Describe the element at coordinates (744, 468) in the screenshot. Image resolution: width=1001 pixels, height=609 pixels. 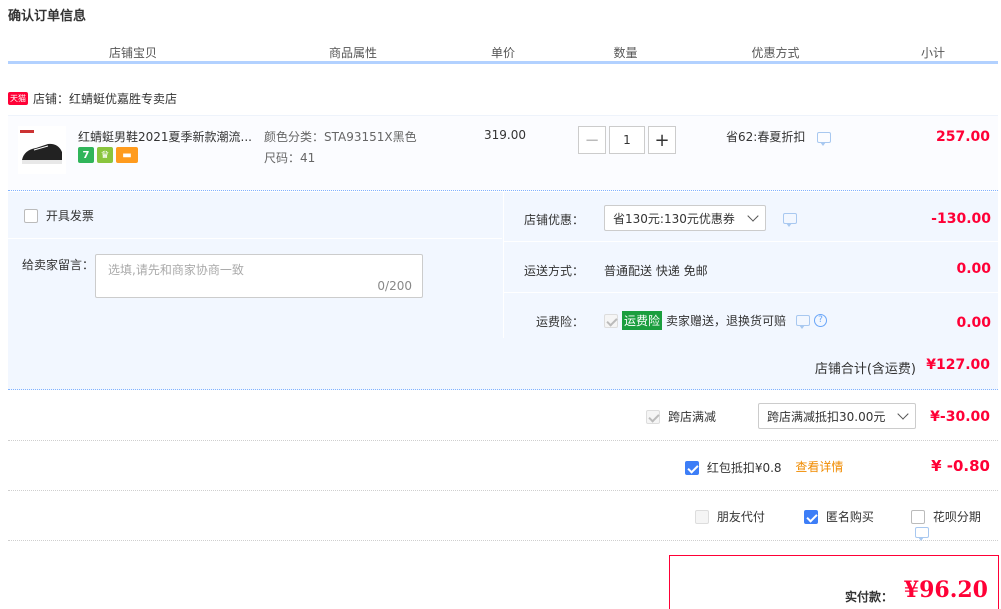
I see `red-packet-label: 红包抵扣¥0.8` at that location.